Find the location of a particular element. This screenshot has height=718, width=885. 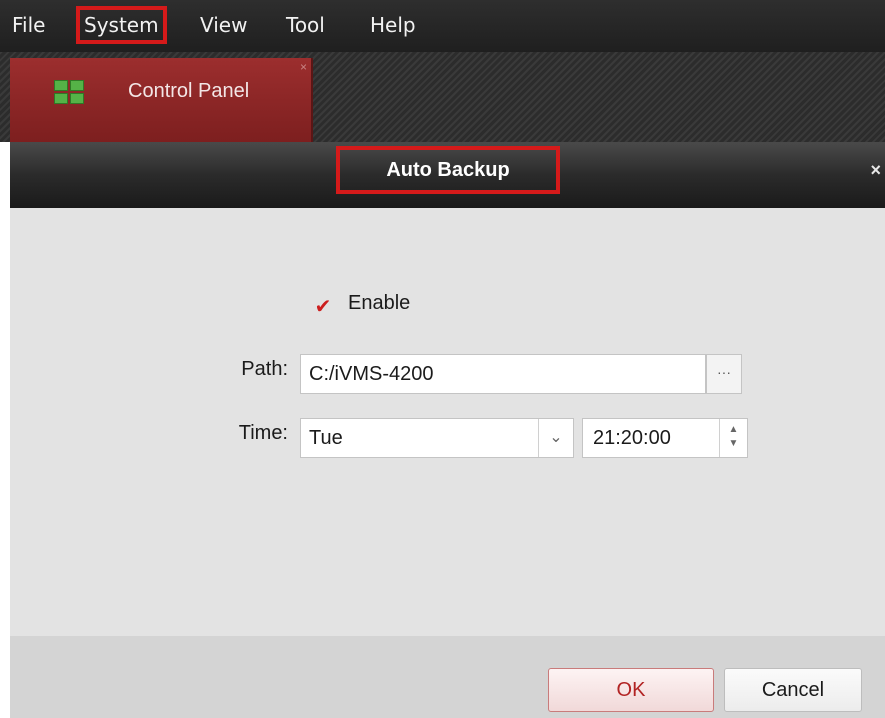

enable-checkbox: ✔ is located at coordinates (323, 307).